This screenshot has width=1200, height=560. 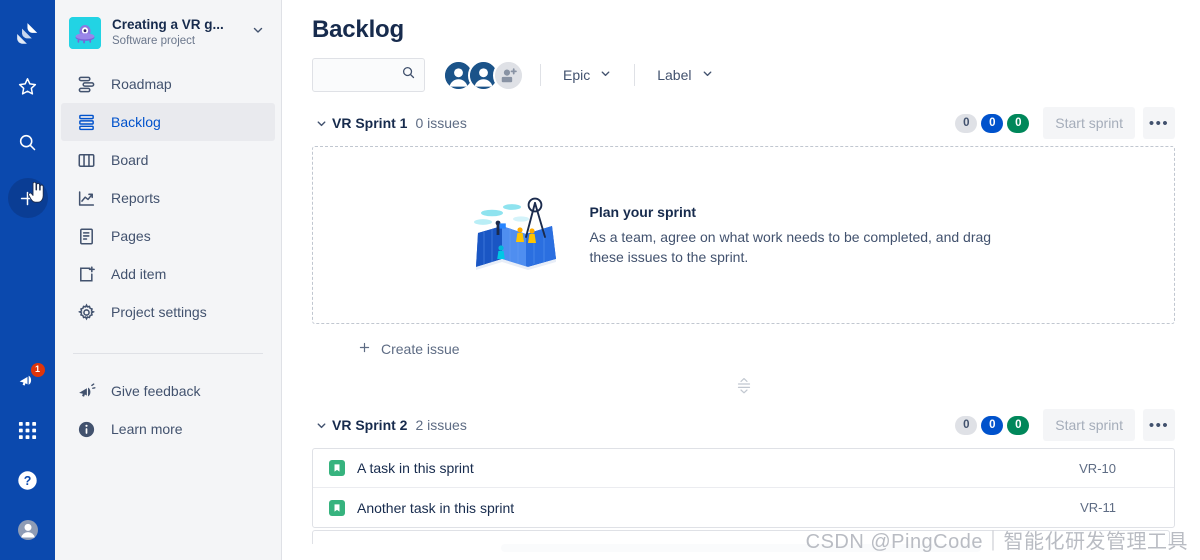 What do you see at coordinates (369, 123) in the screenshot?
I see `sprint-name: VR Sprint 1` at bounding box center [369, 123].